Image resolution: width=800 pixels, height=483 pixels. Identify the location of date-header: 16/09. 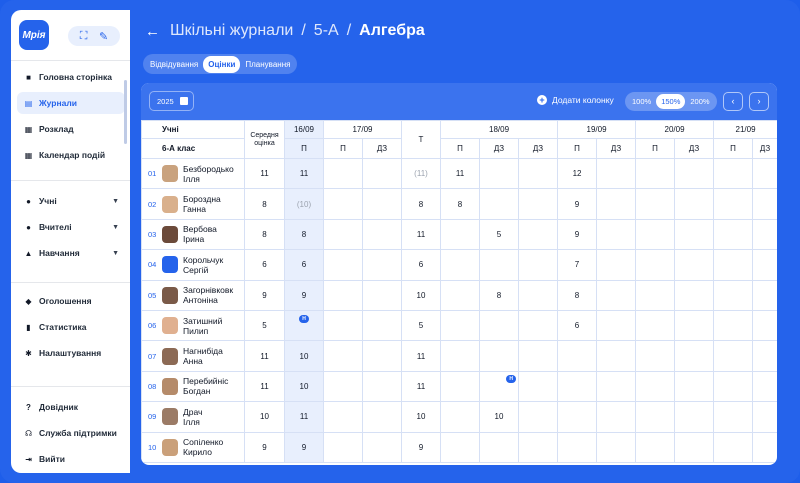
(304, 129).